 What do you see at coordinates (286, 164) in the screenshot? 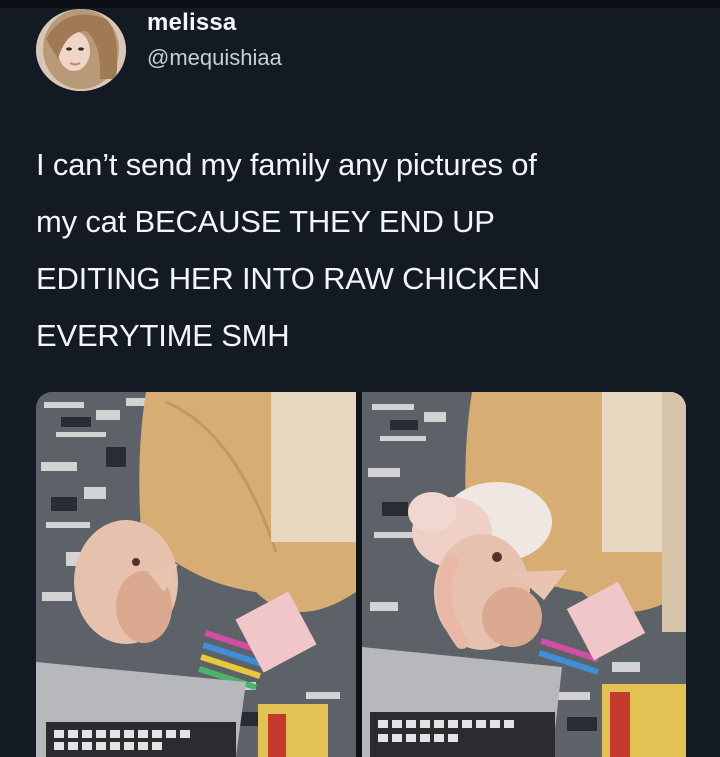
I see `tweet-text-line: I can’t send my family any pictures of` at bounding box center [286, 164].